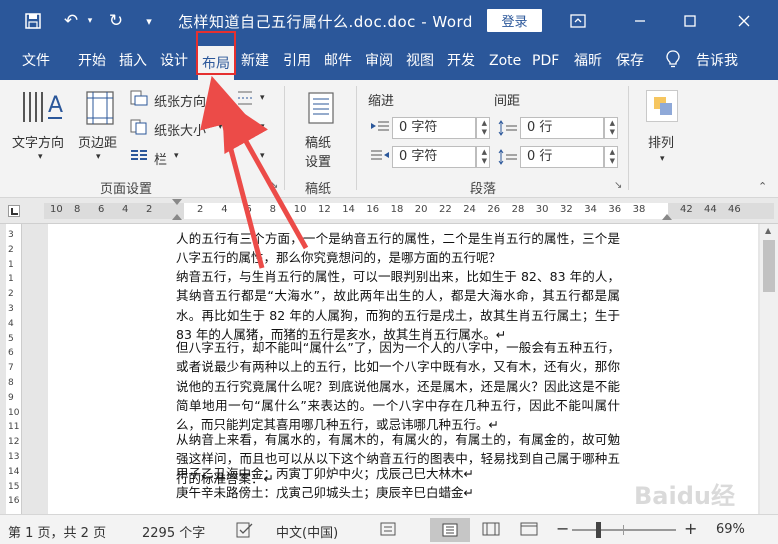 This screenshot has height=544, width=778. What do you see at coordinates (307, 531) in the screenshot?
I see `language: 中文(中国)` at bounding box center [307, 531].